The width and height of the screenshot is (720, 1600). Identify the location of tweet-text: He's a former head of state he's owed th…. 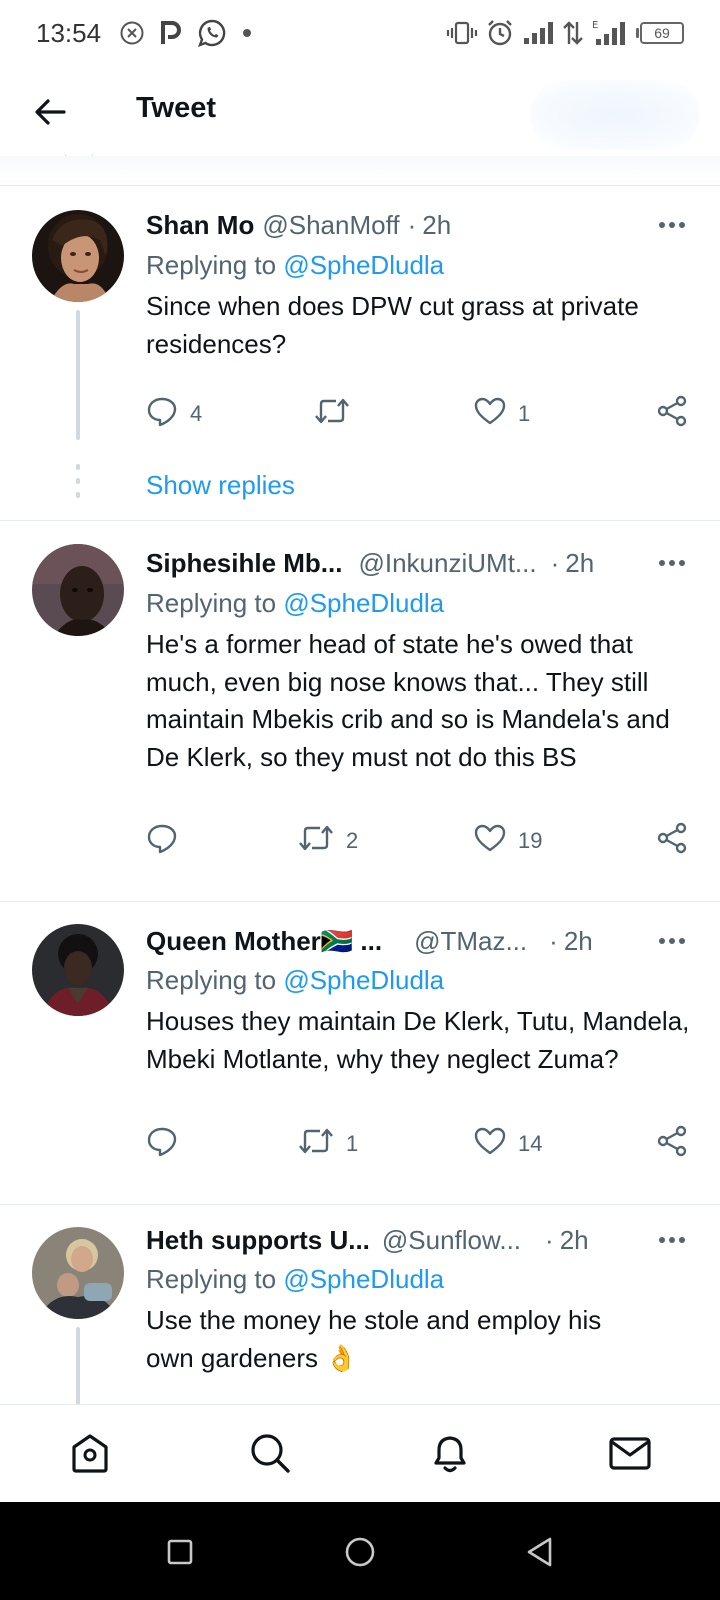
(408, 700).